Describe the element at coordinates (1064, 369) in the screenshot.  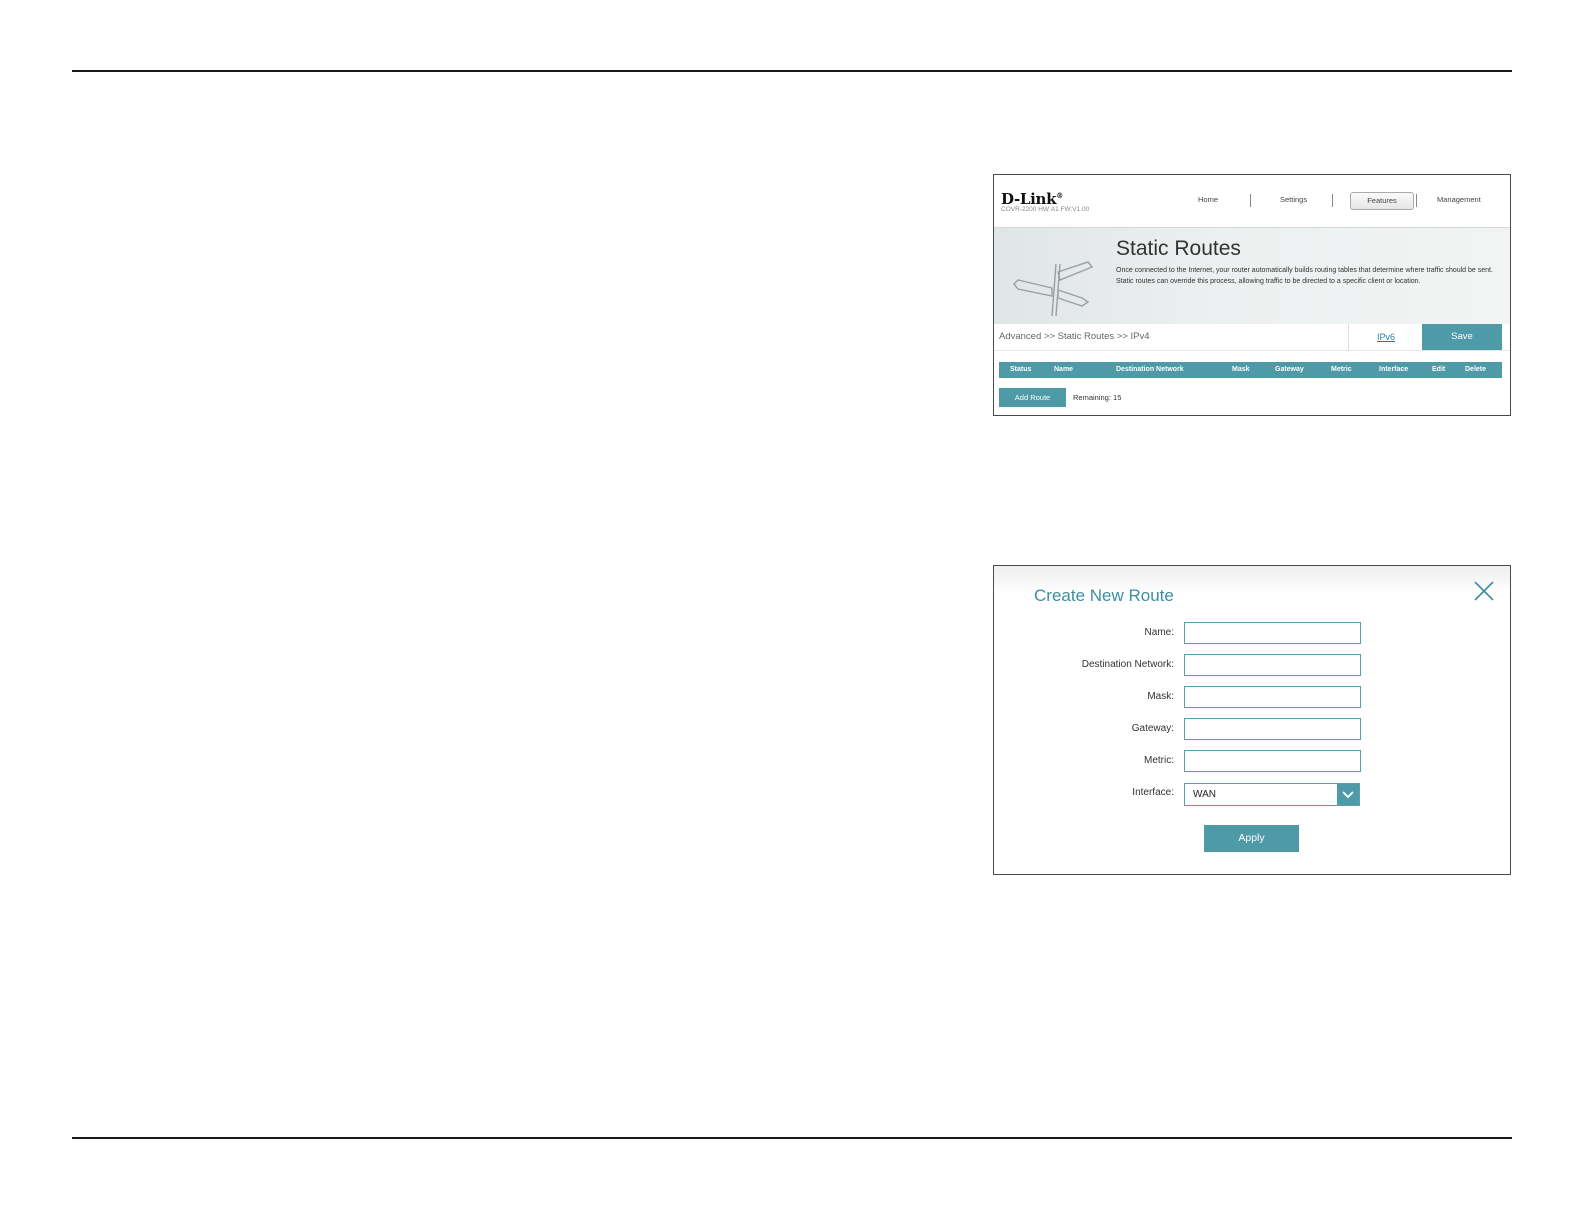
I see `column-header-name: Name` at that location.